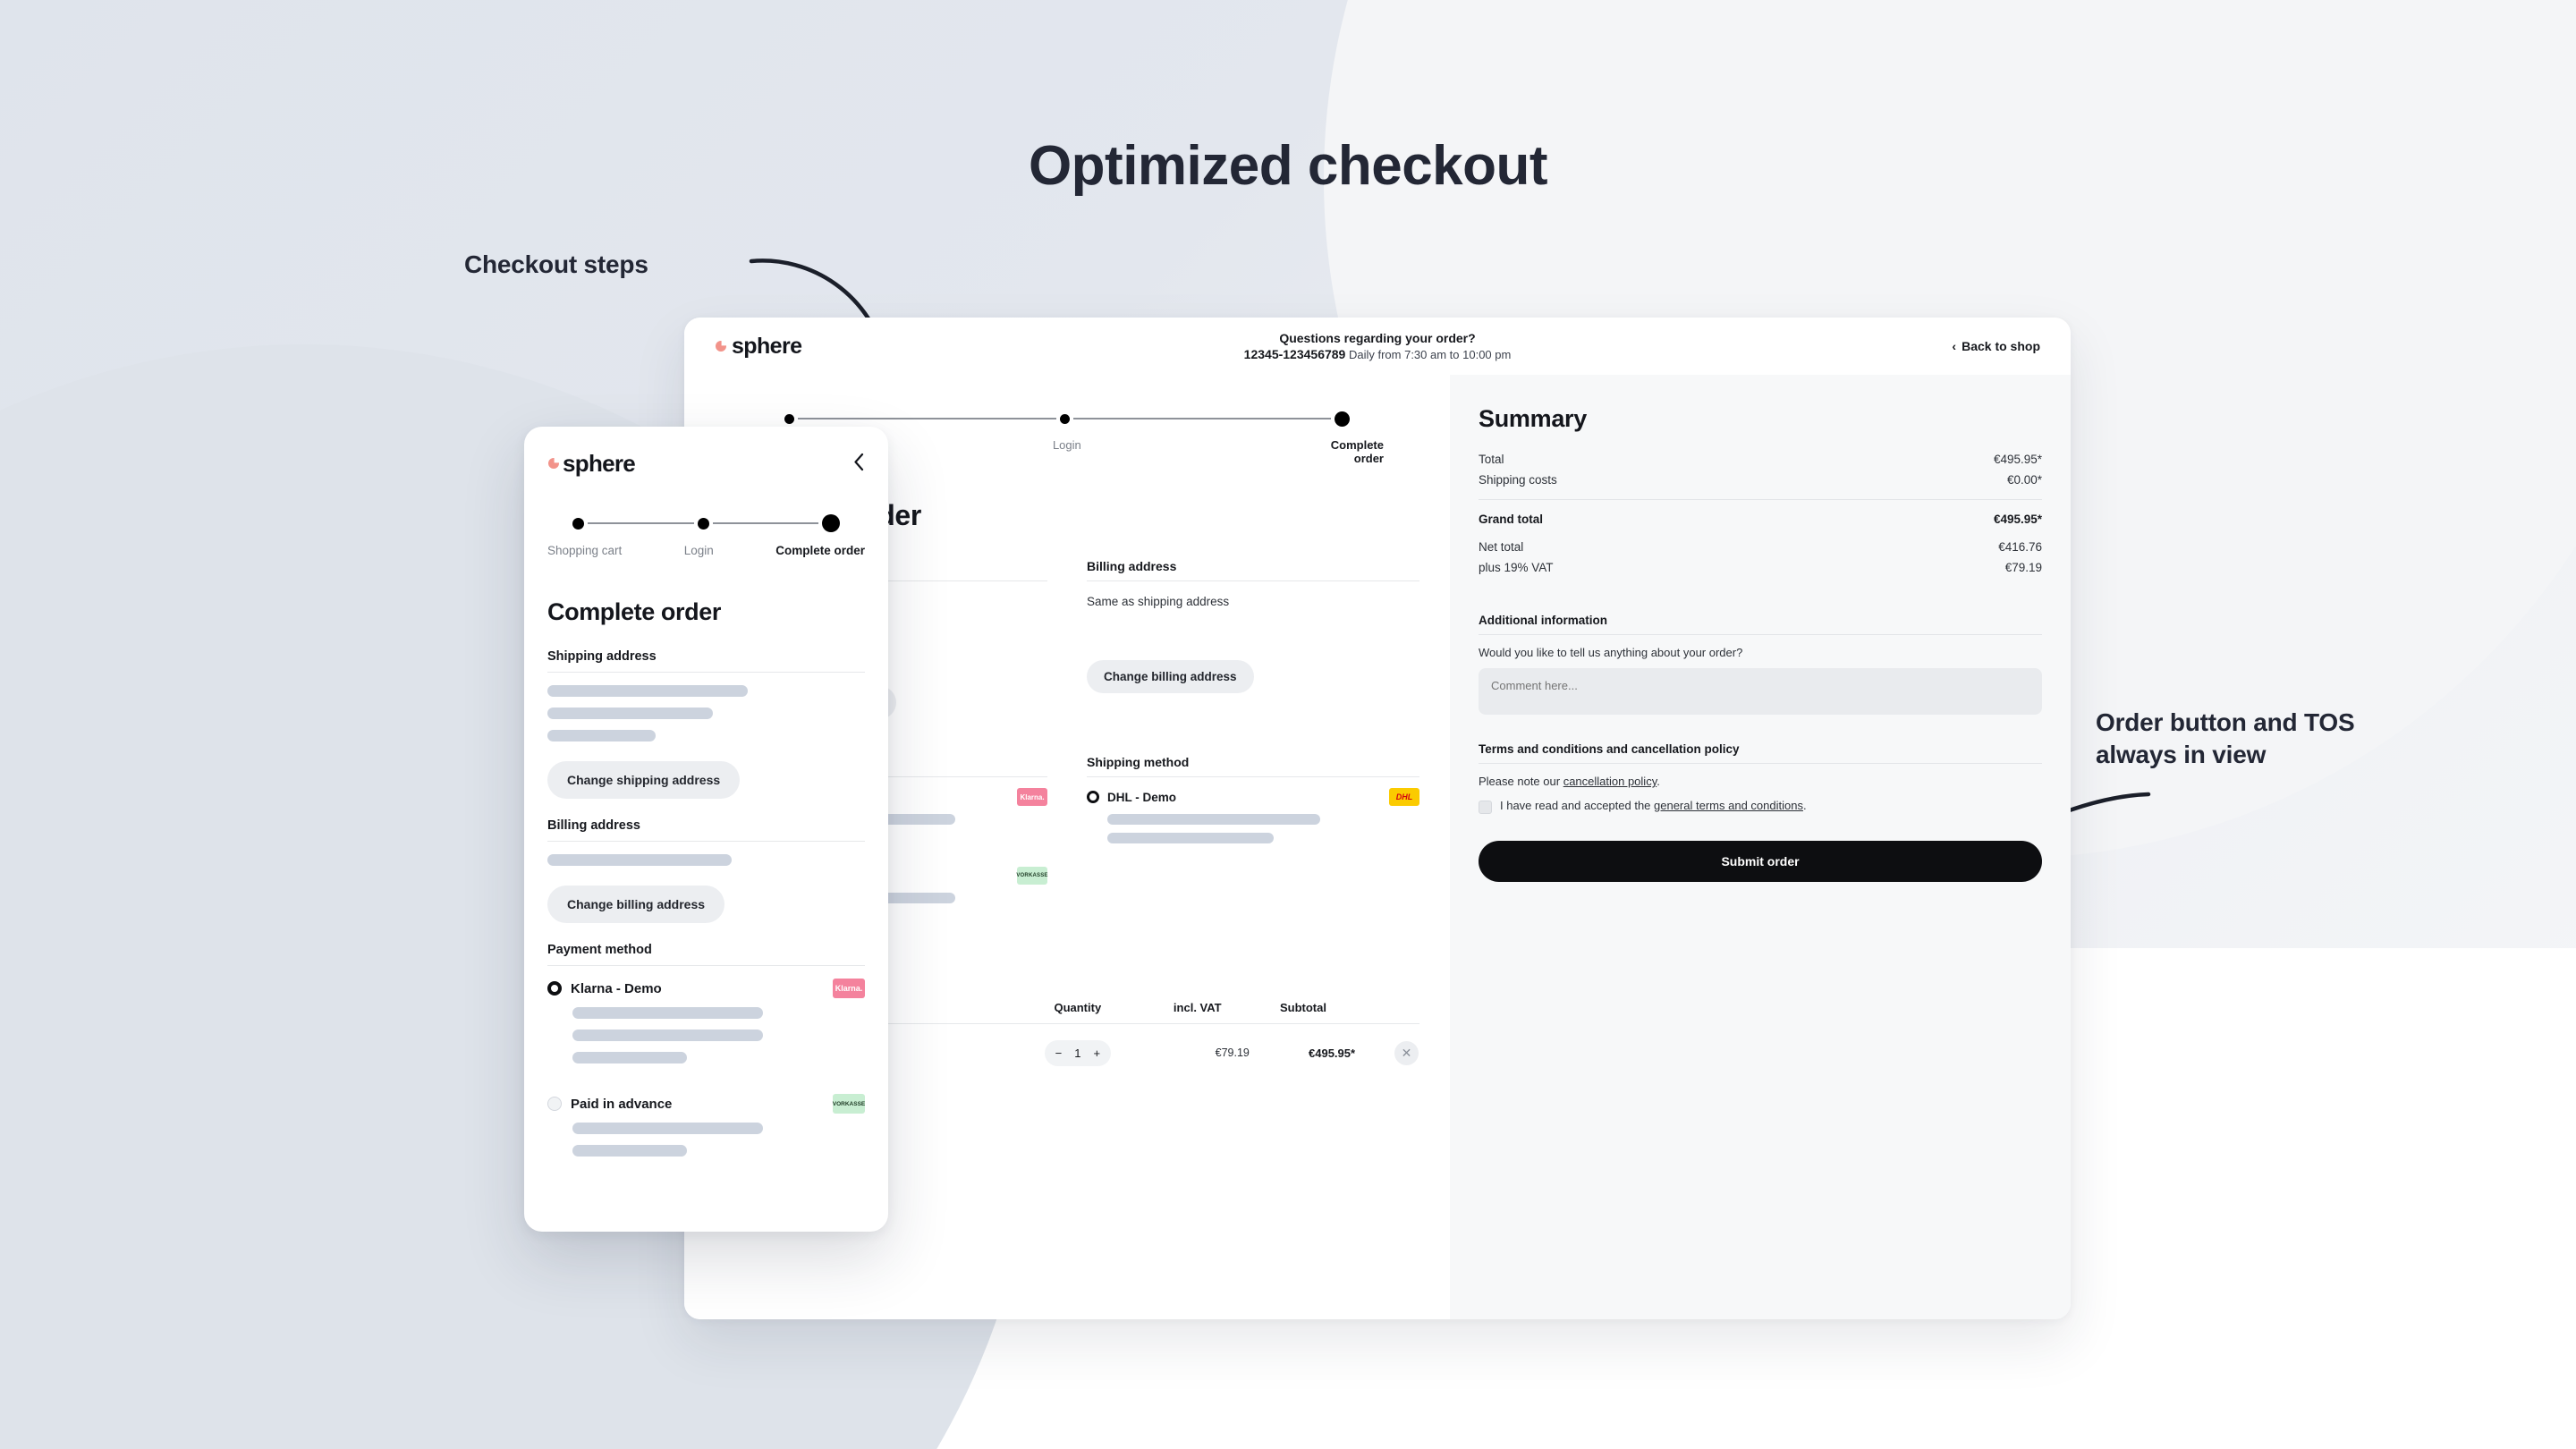  Describe the element at coordinates (634, 611) in the screenshot. I see `mobile-page-heading: Complete order` at that location.